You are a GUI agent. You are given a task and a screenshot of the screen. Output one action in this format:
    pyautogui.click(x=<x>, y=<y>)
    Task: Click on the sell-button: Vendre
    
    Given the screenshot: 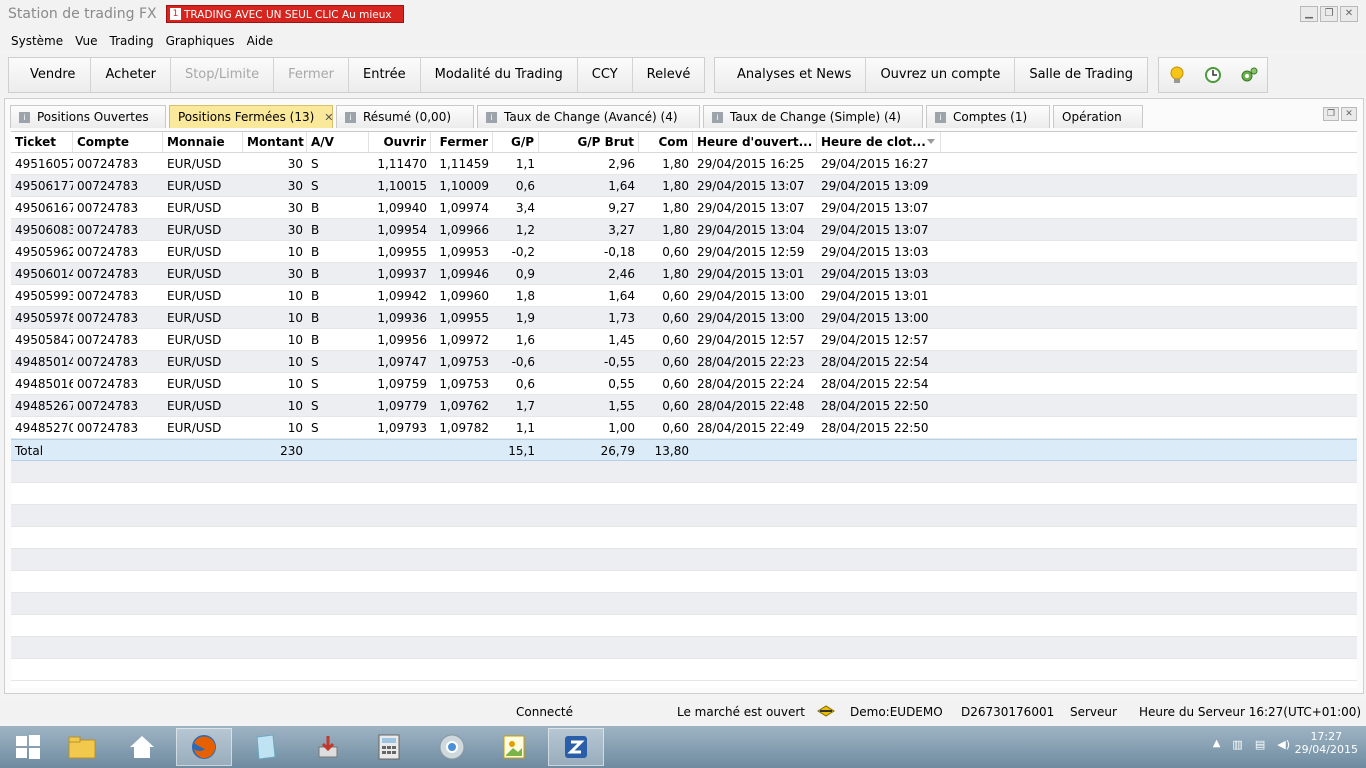 What is the action you would take?
    pyautogui.click(x=50, y=75)
    